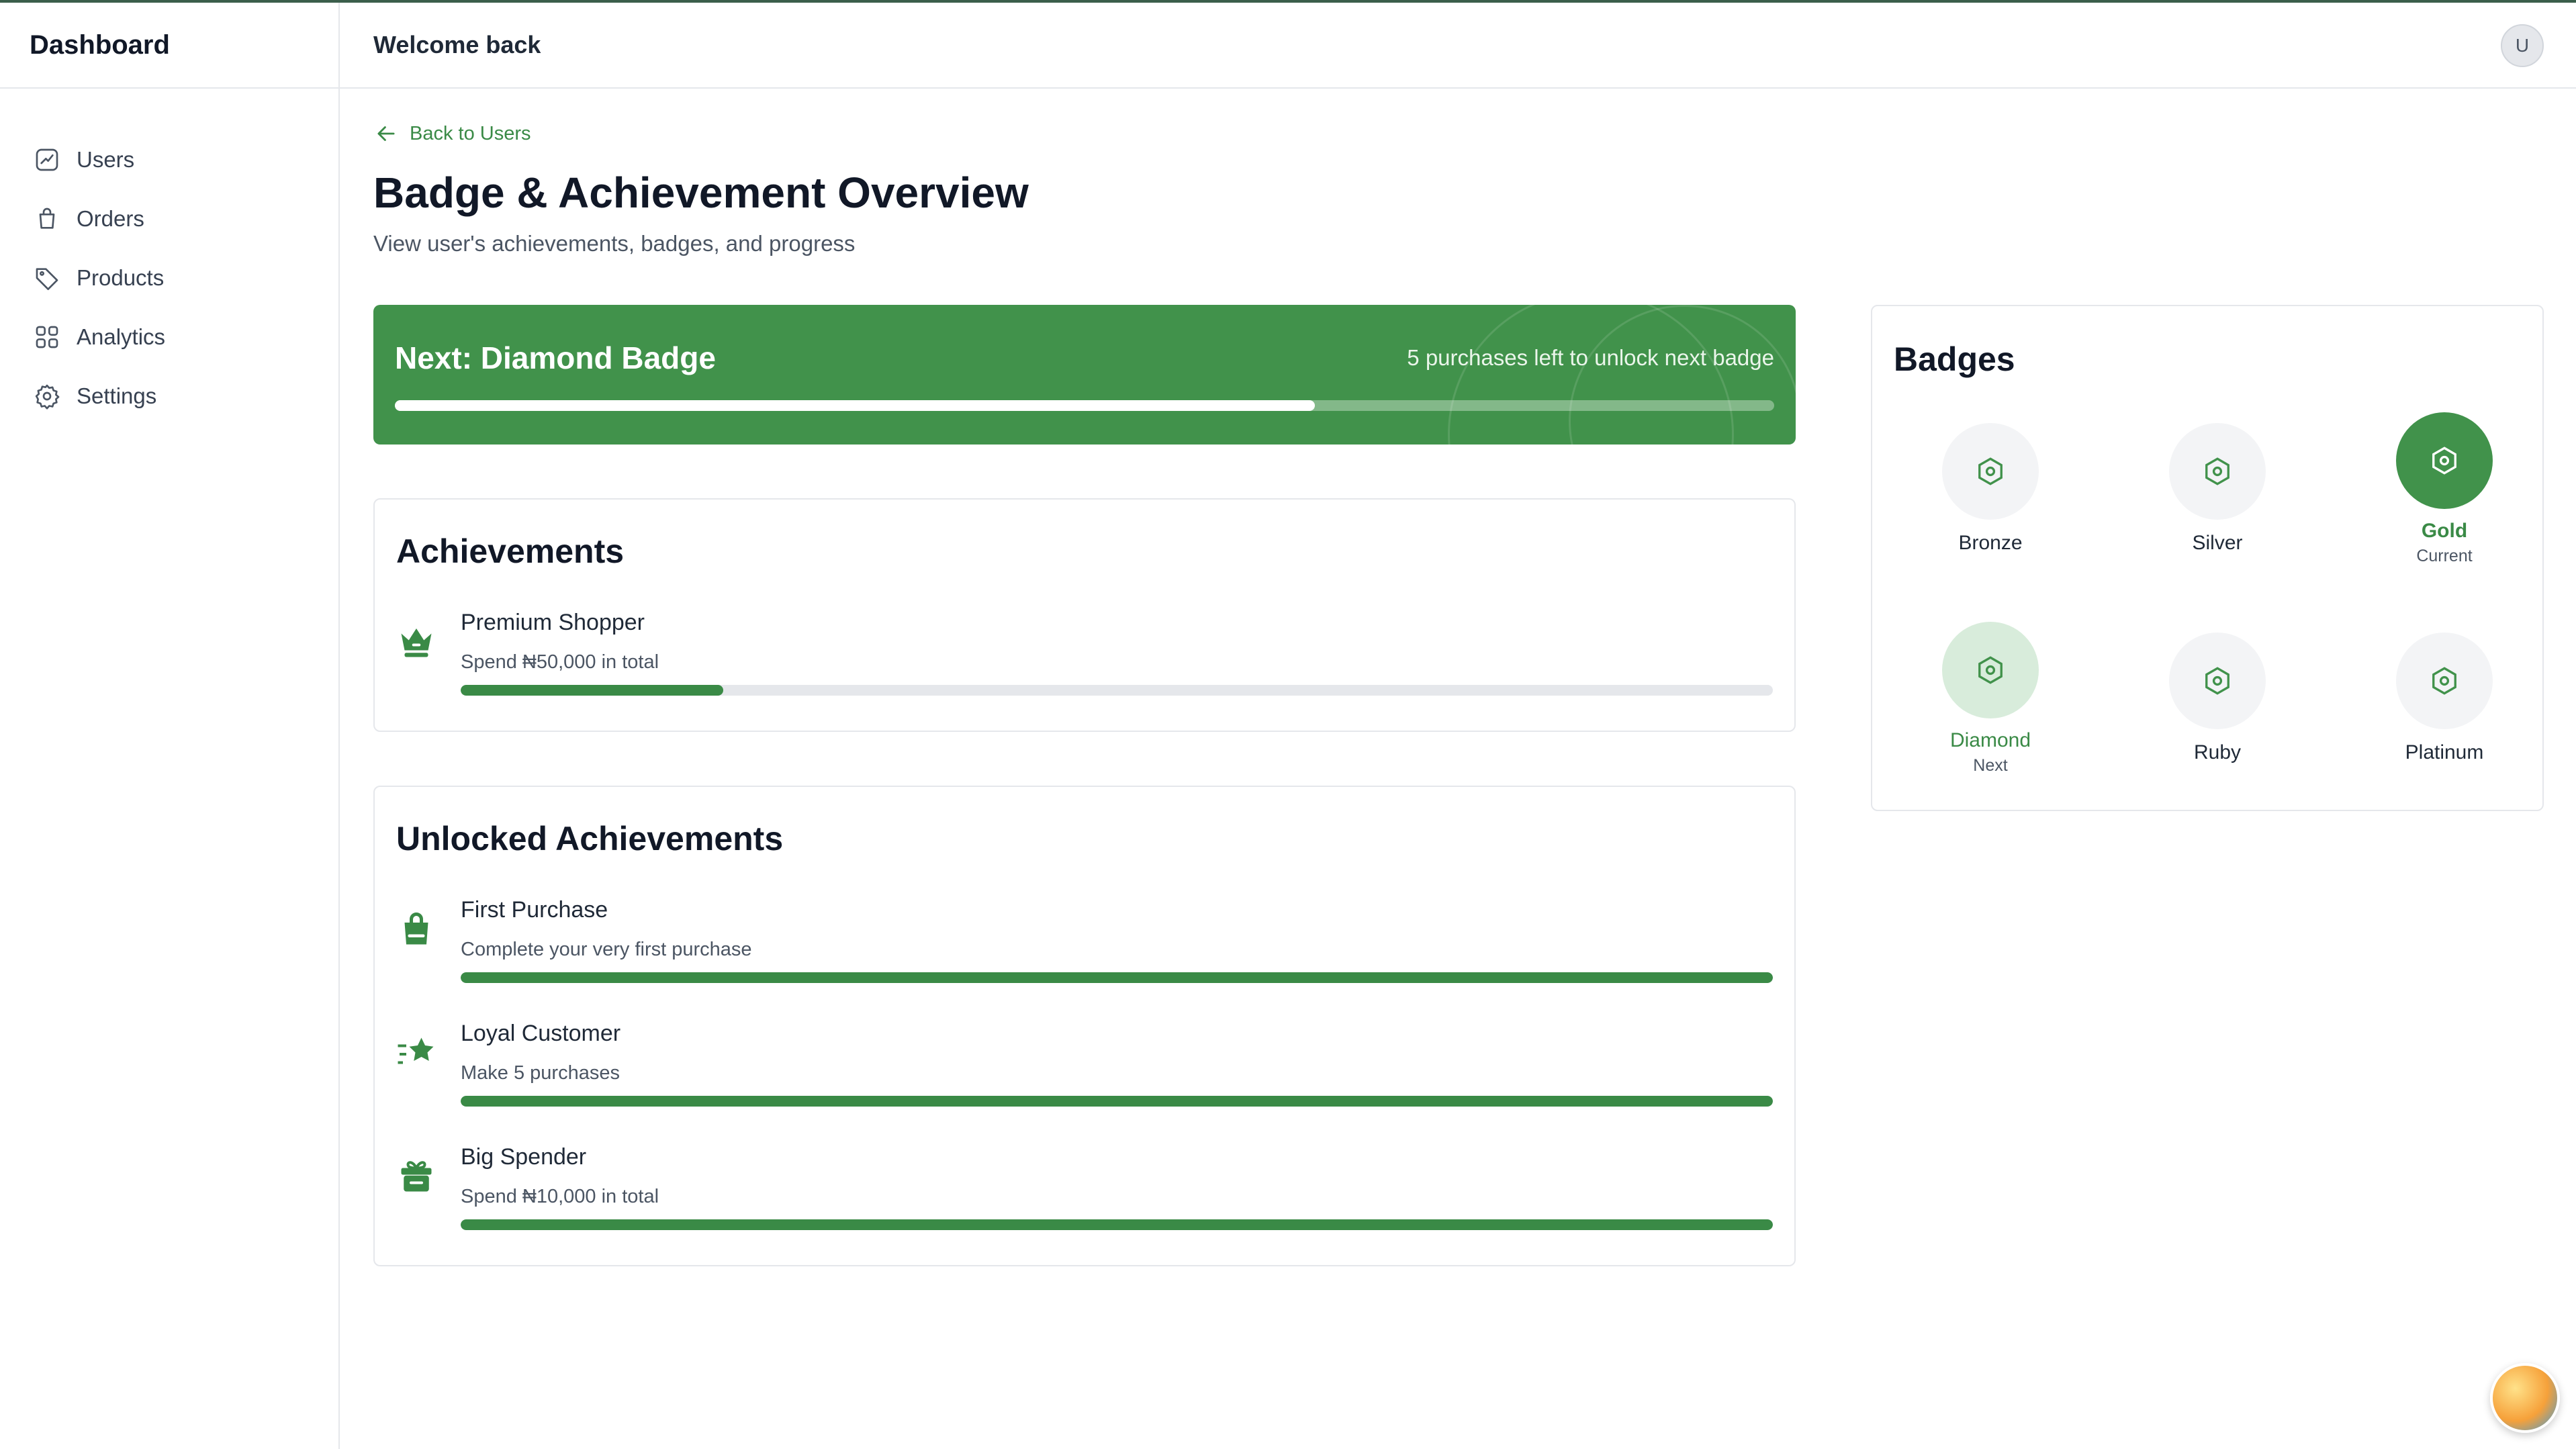 This screenshot has width=2576, height=1449. I want to click on sidebar-item-products: Products, so click(99, 278).